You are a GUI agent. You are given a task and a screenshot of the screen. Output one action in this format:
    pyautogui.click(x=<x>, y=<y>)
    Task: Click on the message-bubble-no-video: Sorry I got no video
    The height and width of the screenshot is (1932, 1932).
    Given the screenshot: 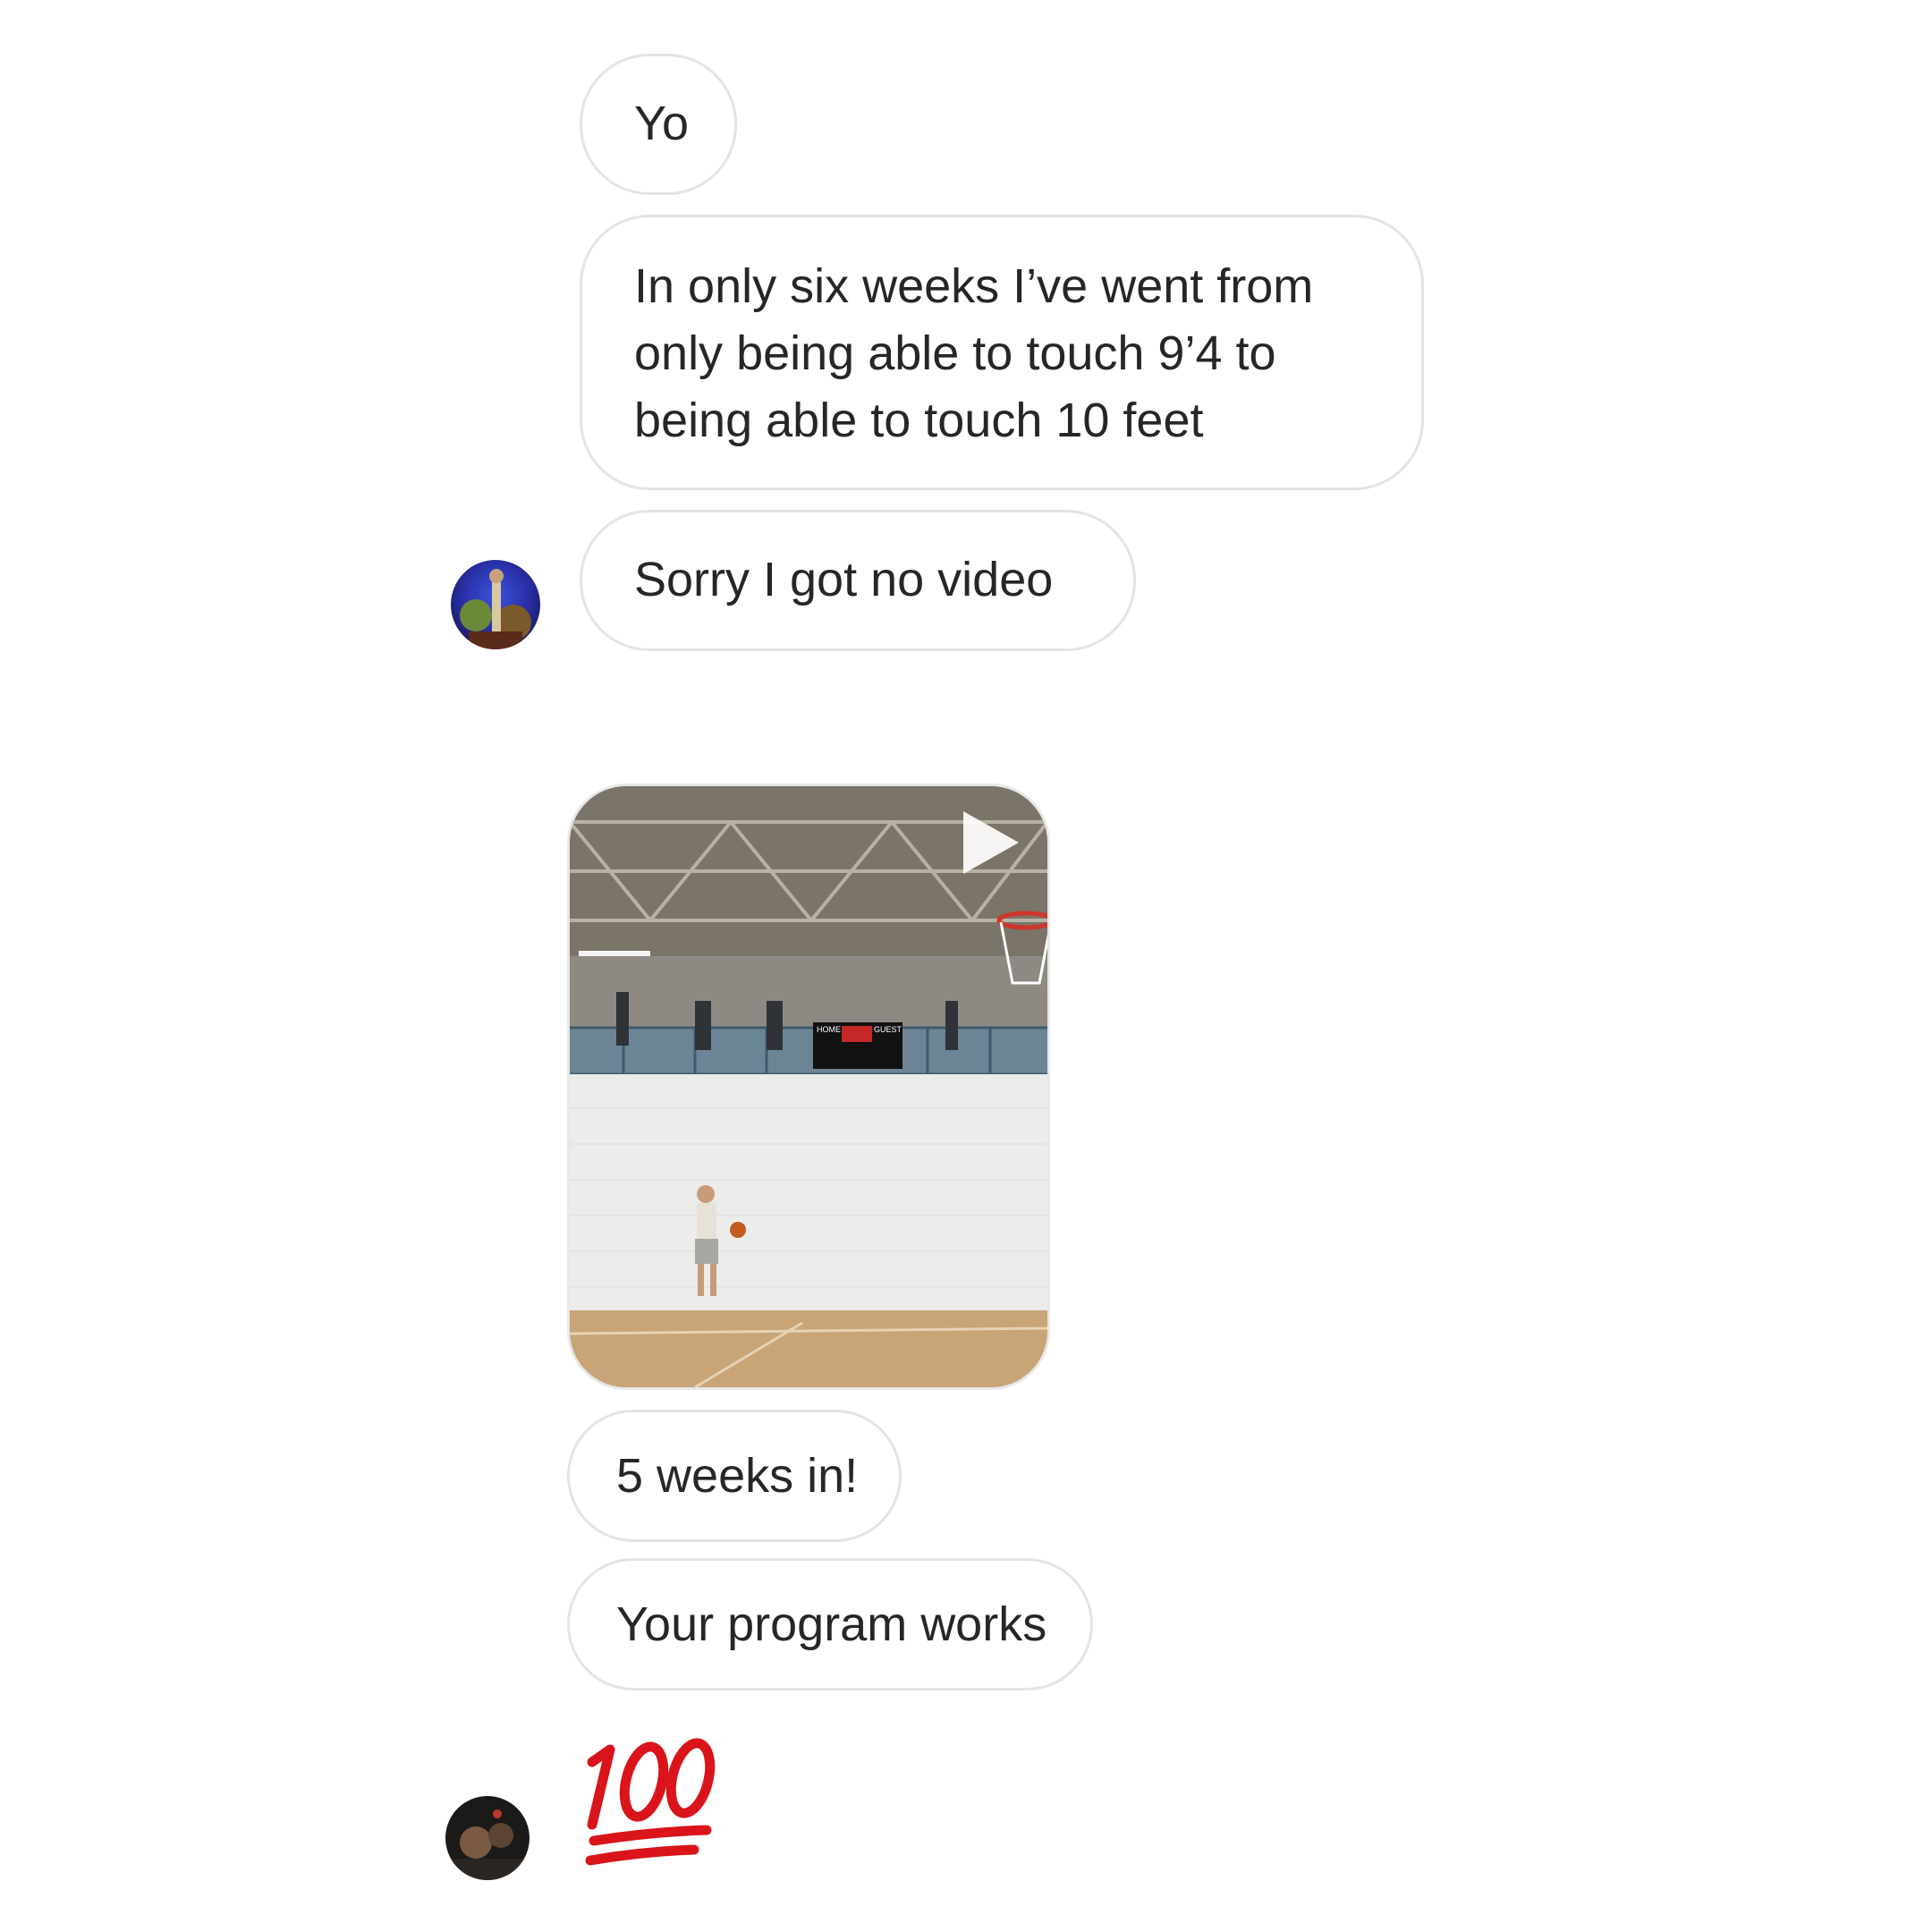 What is the action you would take?
    pyautogui.click(x=858, y=580)
    